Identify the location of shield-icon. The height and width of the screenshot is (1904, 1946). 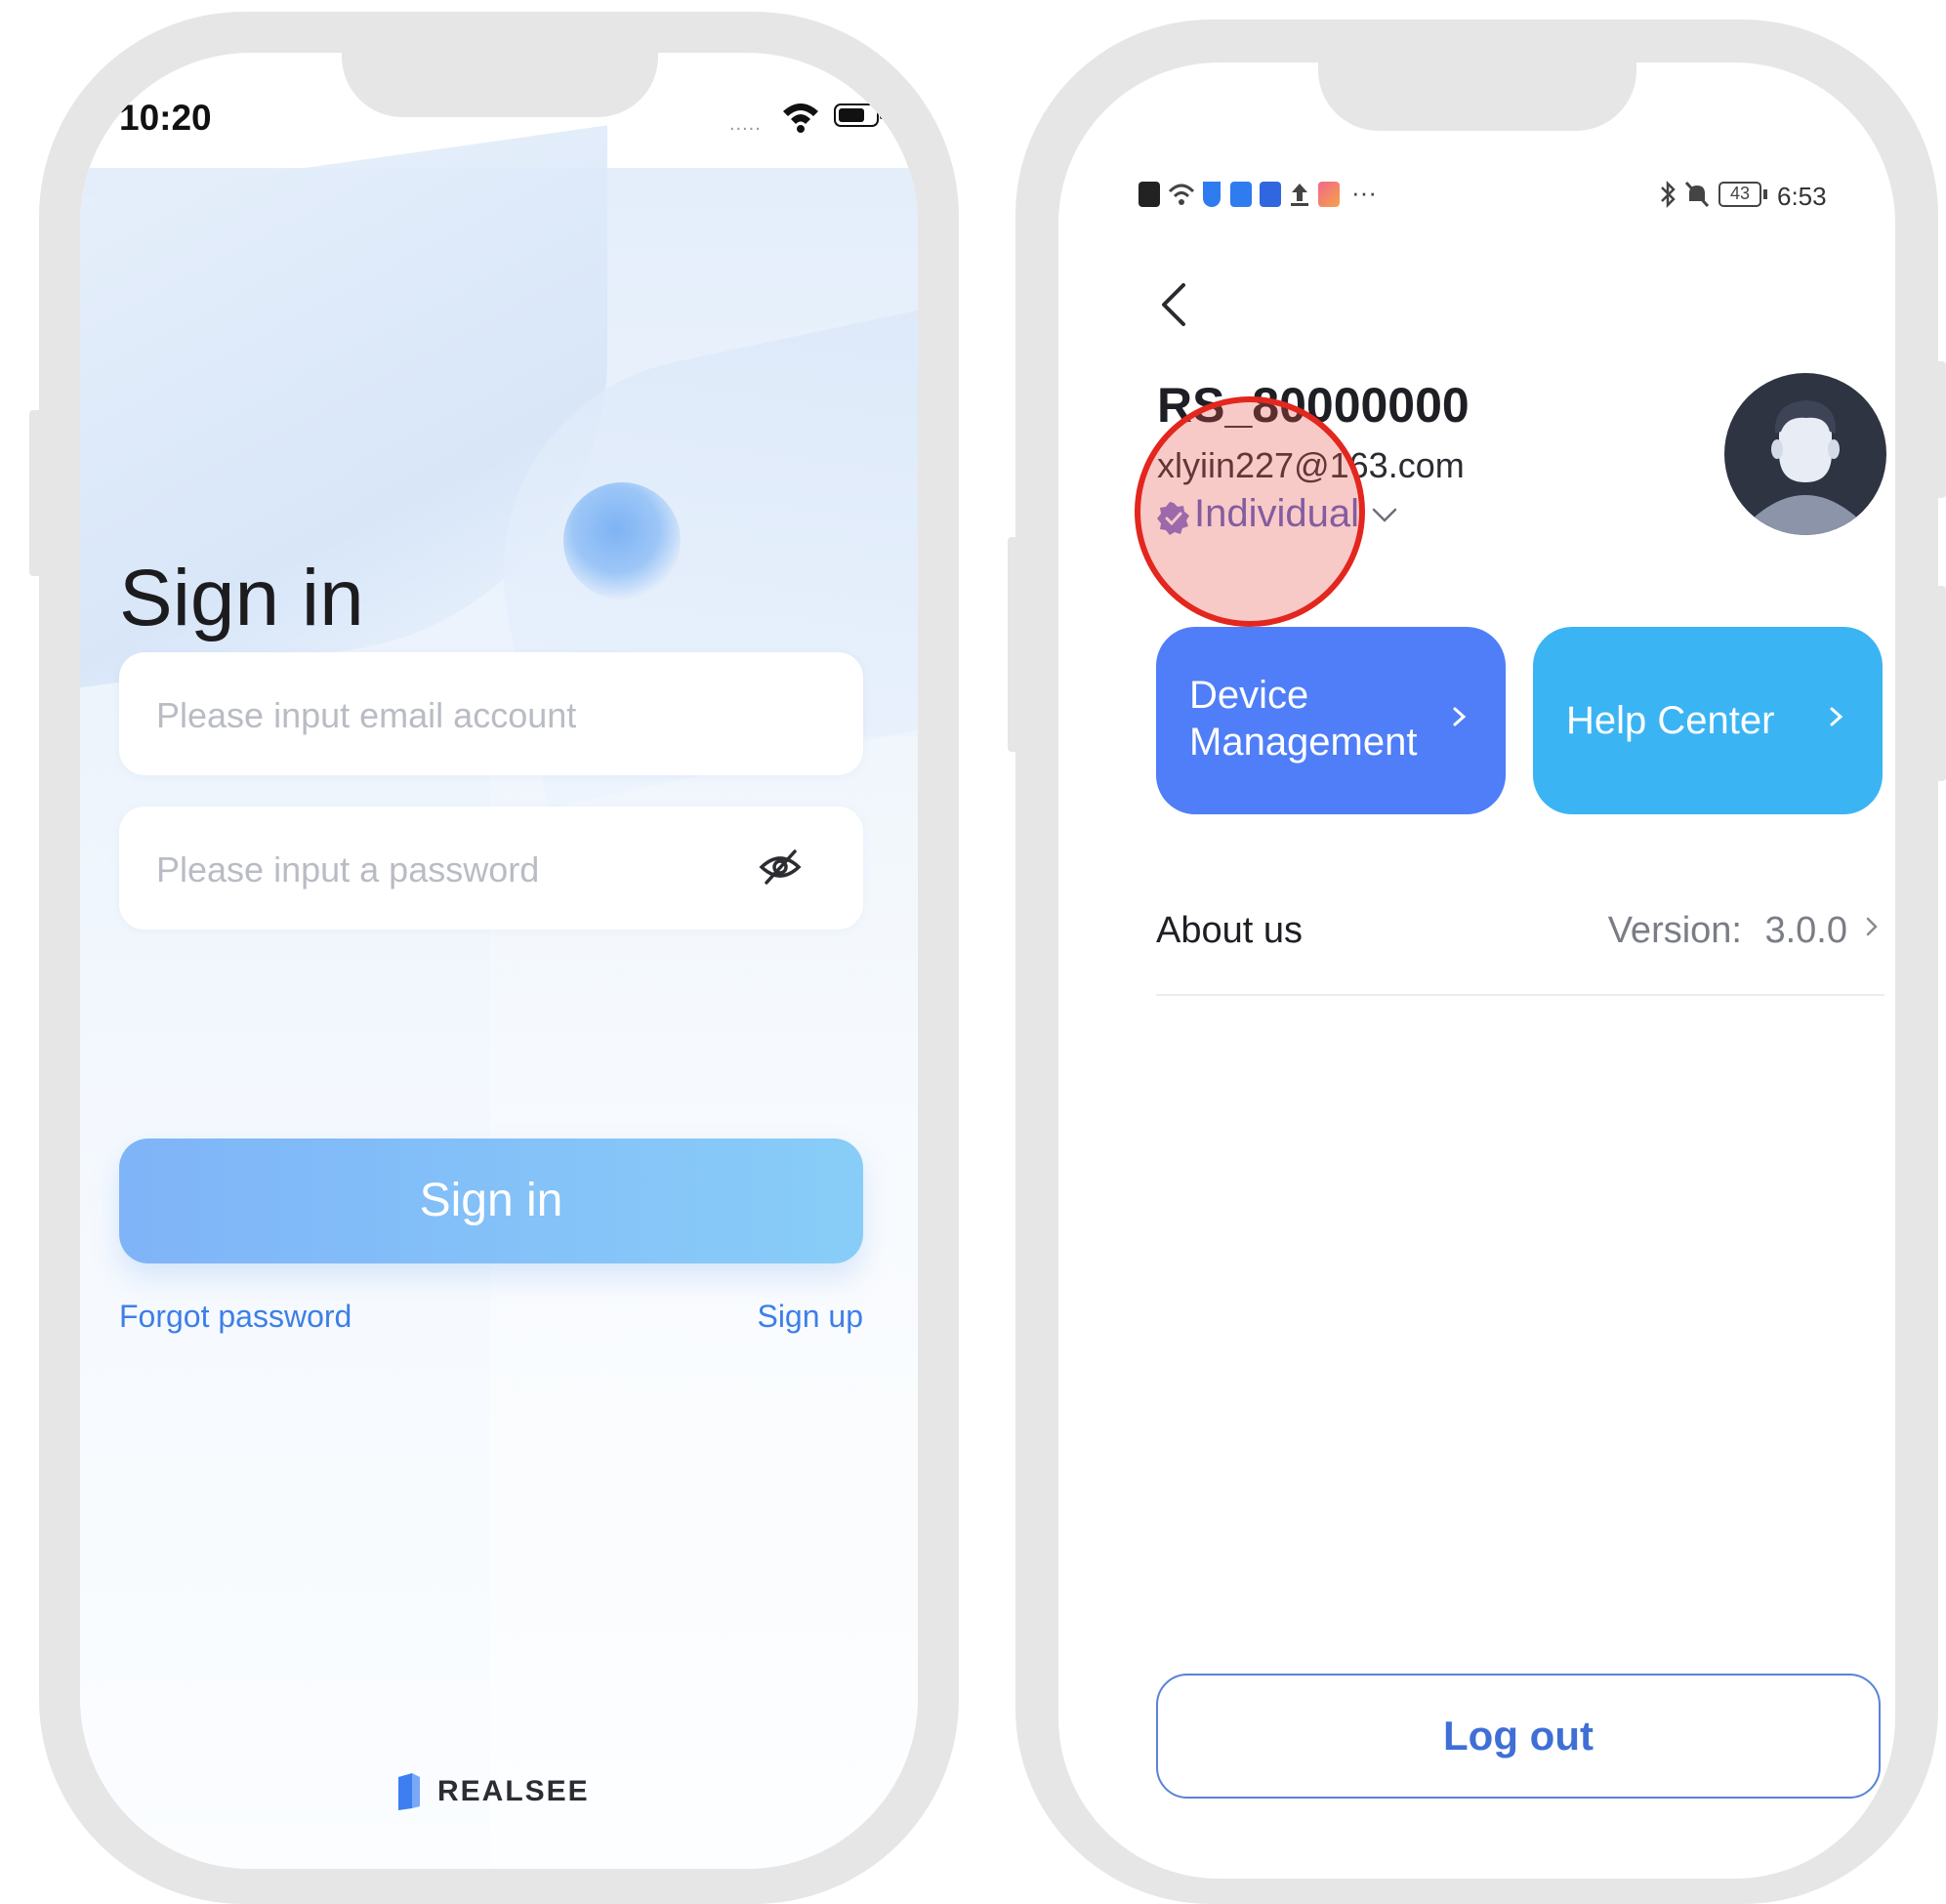
(1212, 194).